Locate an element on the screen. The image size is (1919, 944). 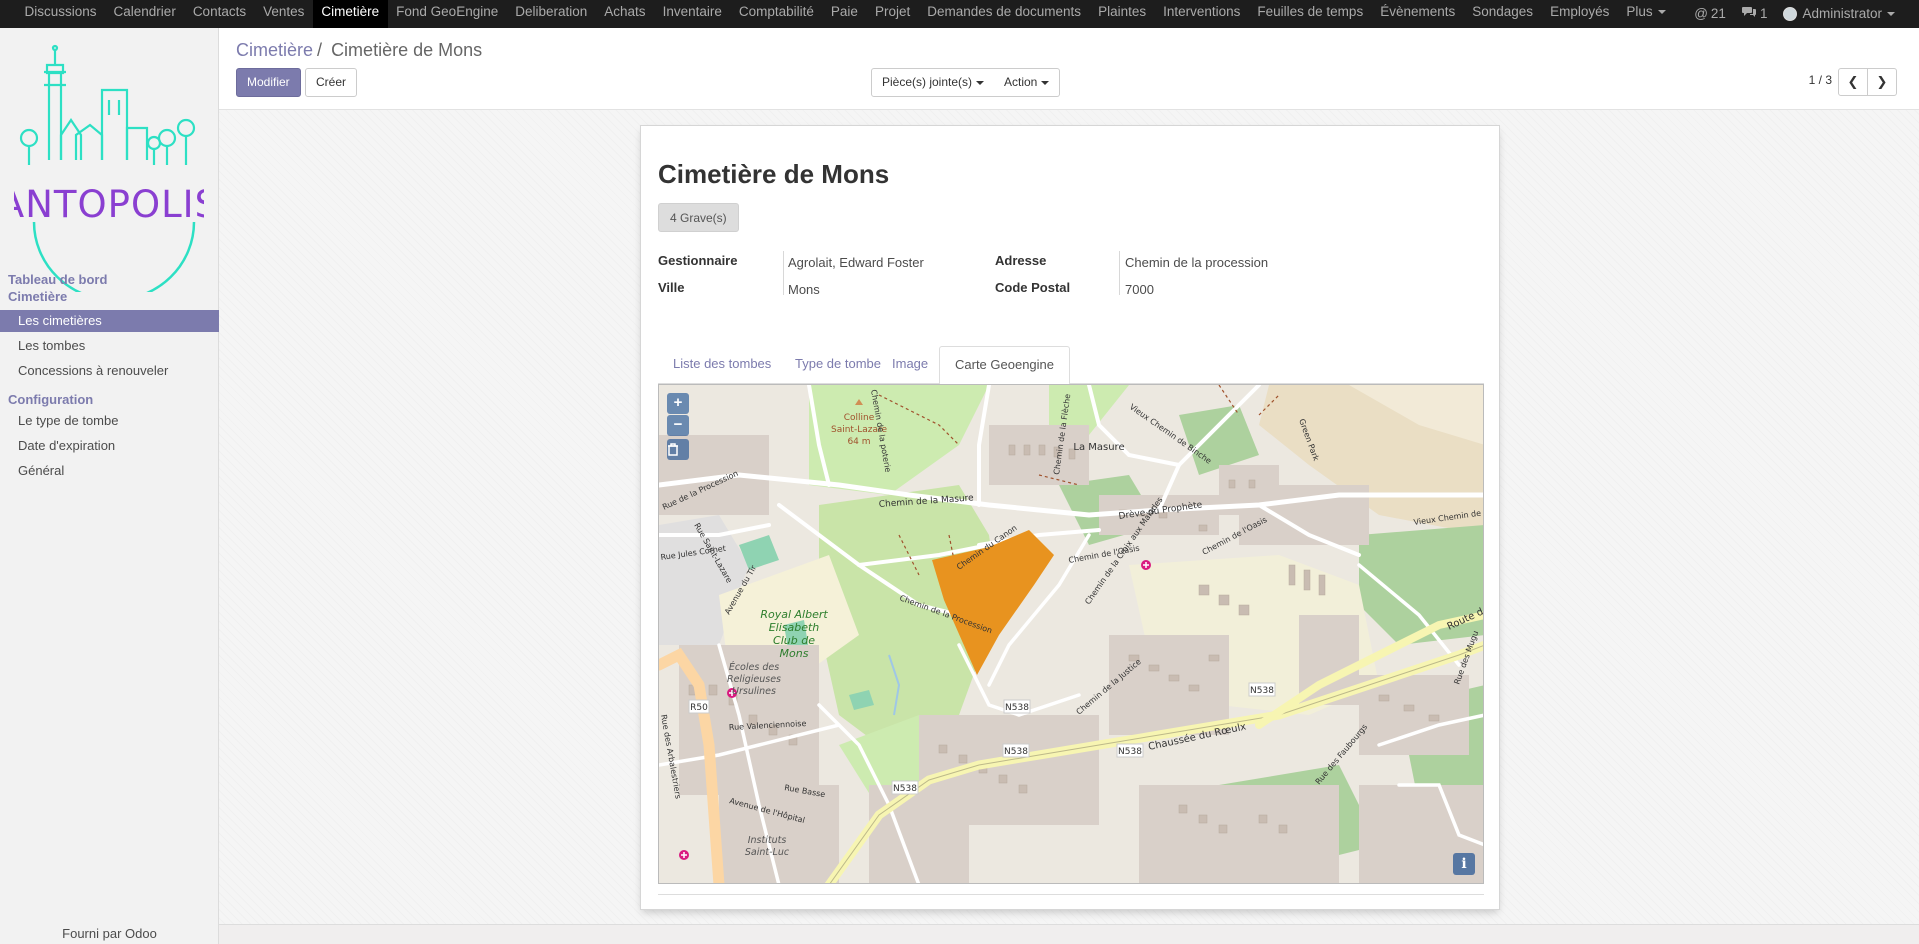
company-logo: ANTOPOLIS is located at coordinates (109, 171).